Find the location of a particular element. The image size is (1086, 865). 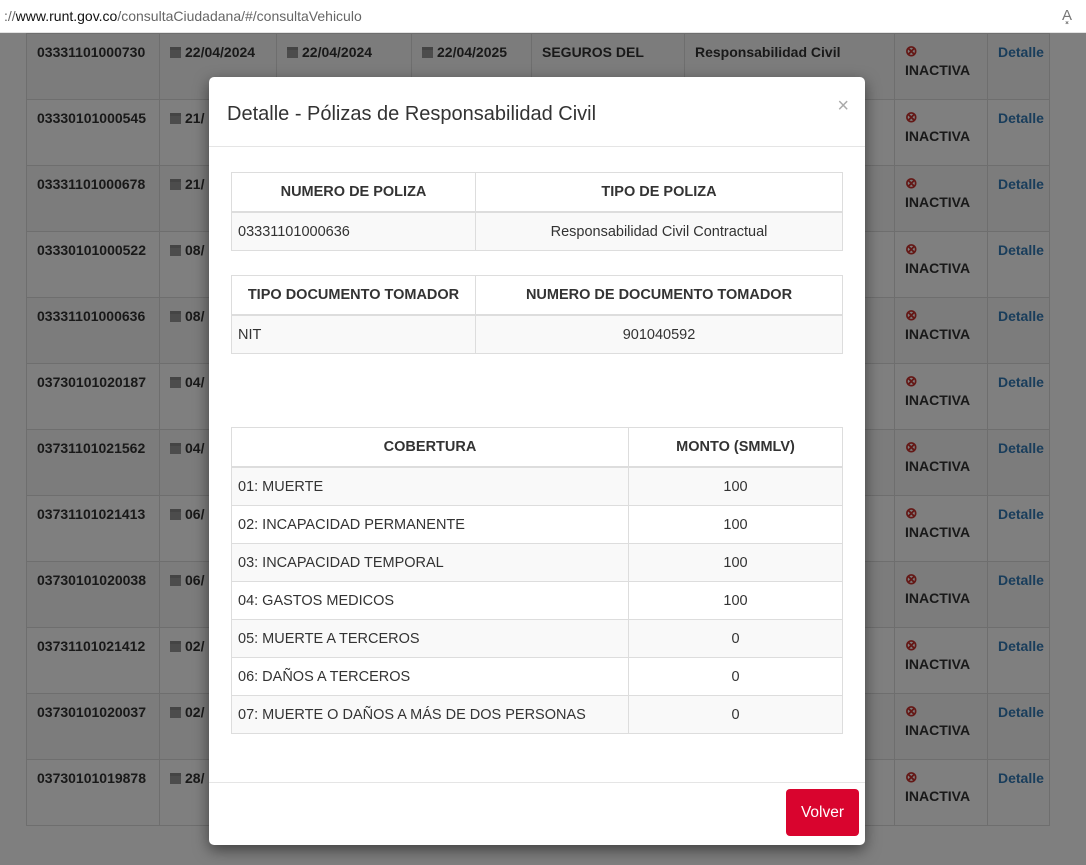

header-monto: MONTO (SMMLV) is located at coordinates (735, 447).